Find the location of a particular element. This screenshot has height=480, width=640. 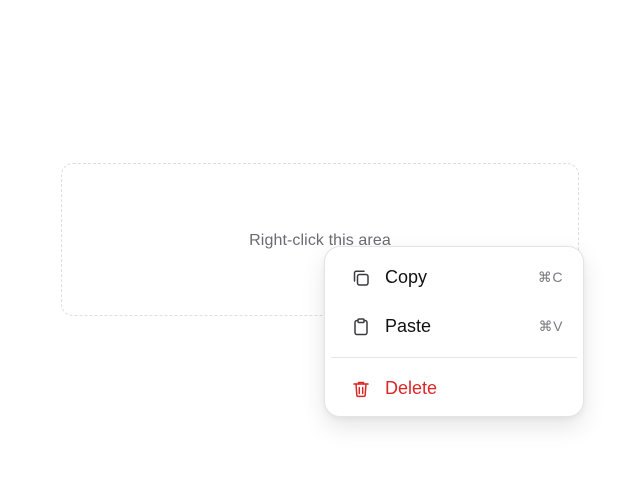

menu-item-copy: Copy ⌘C is located at coordinates (454, 277).